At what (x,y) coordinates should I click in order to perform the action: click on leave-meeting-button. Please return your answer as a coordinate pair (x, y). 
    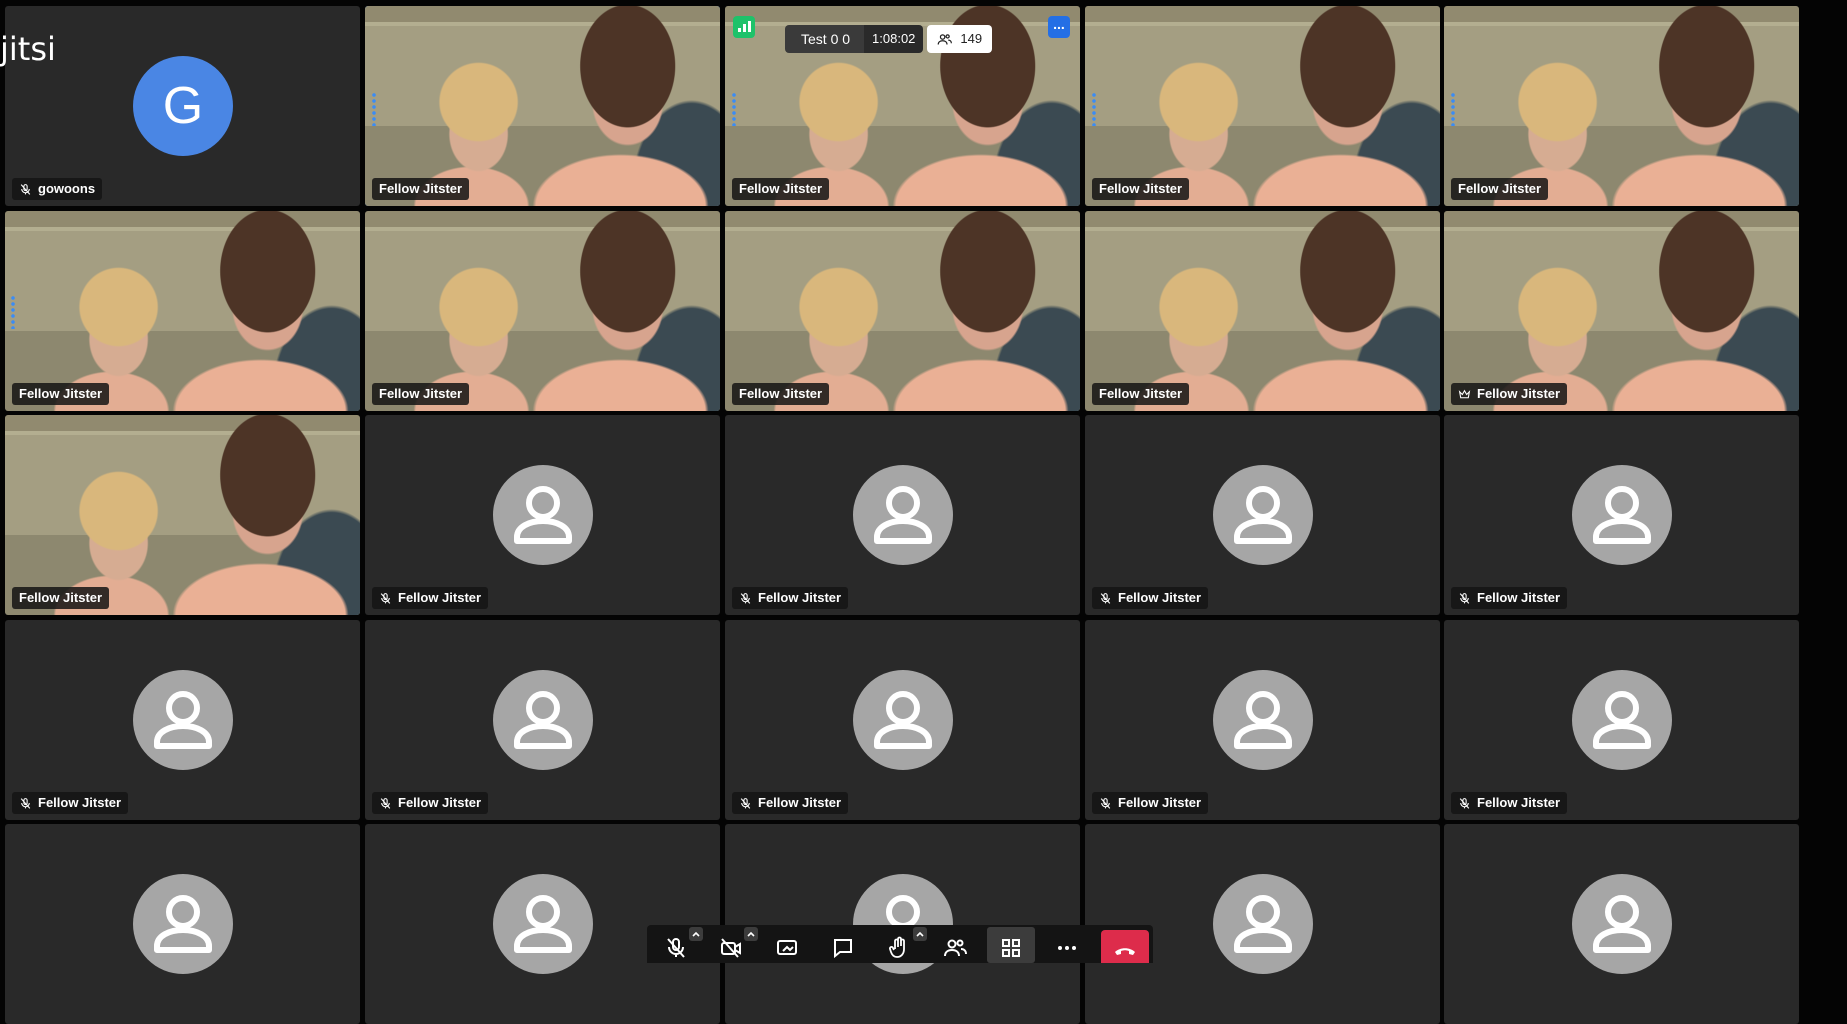
    Looking at the image, I should click on (1125, 946).